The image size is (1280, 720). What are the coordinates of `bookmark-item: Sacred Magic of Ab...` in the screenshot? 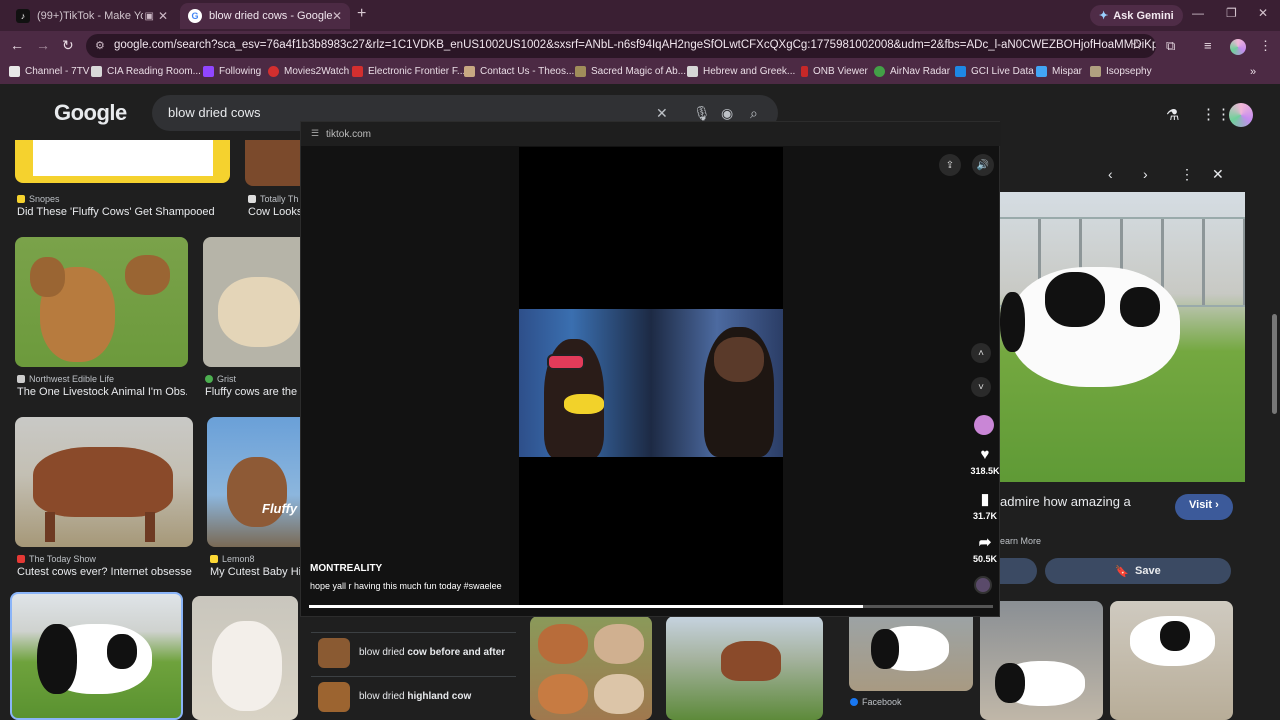 It's located at (630, 71).